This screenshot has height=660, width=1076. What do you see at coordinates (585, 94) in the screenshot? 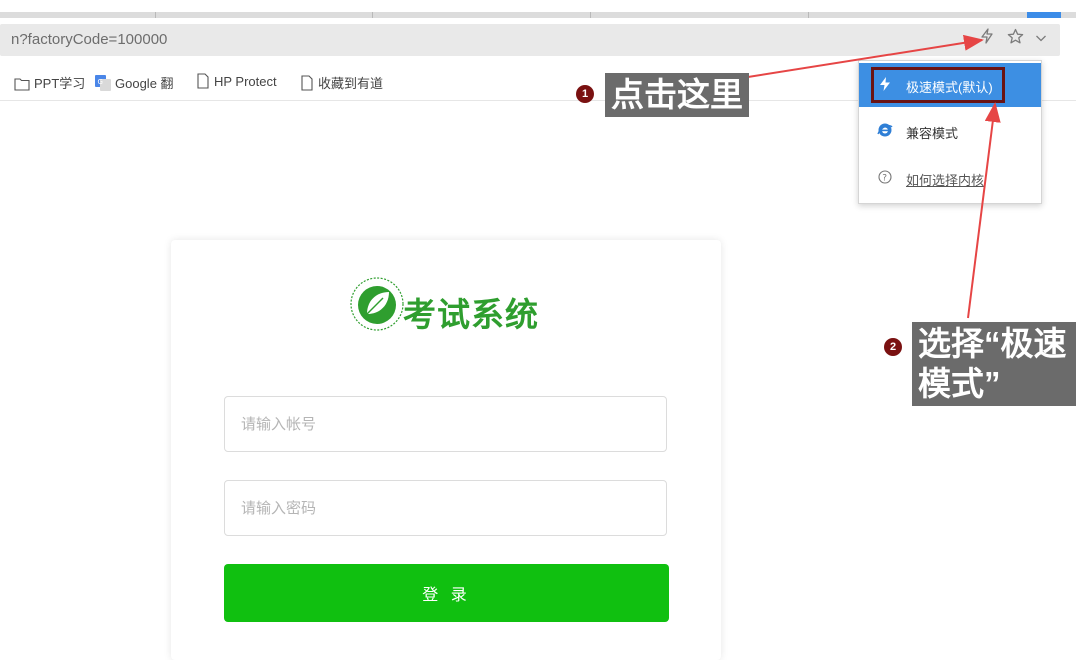
I see `step-1-badge: 1` at bounding box center [585, 94].